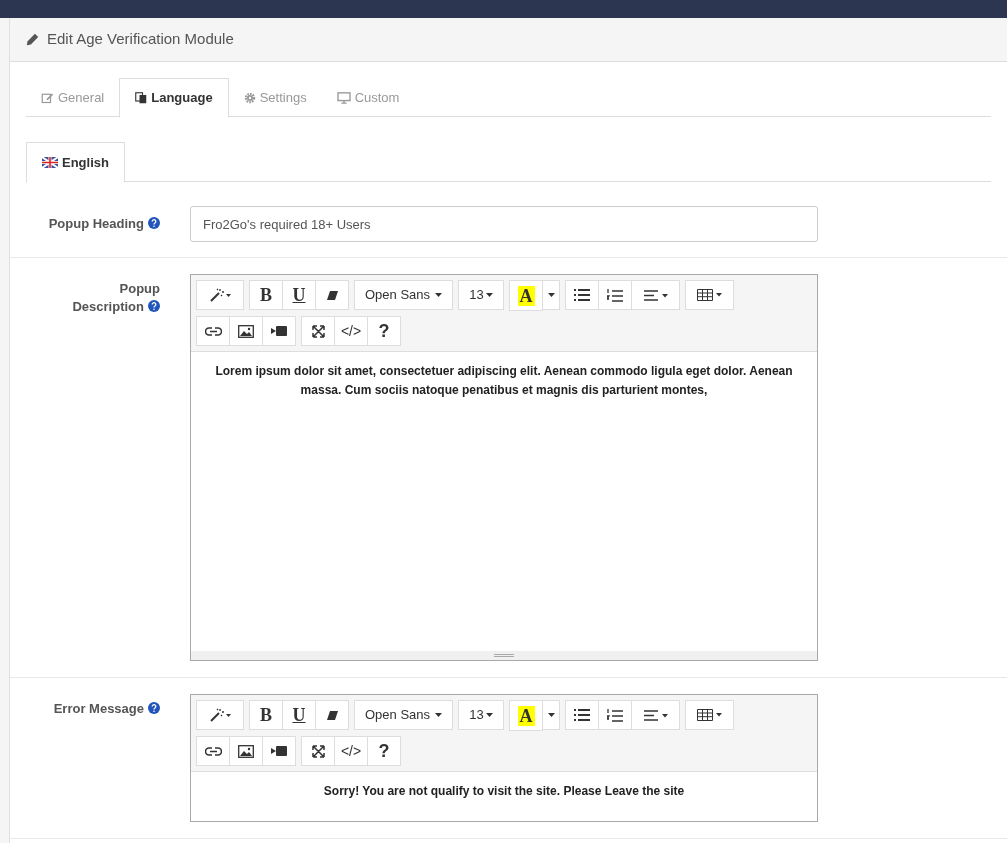 The width and height of the screenshot is (1007, 843). Describe the element at coordinates (504, 381) in the screenshot. I see `editor-text: Lorem ipsum dolor sit amet, consectetuer adipiscing elit. Aenean commodo ligula eget dolor. Aenean massa. Cum sociis natoque penatibus et magnis dis parturient montes,` at that location.